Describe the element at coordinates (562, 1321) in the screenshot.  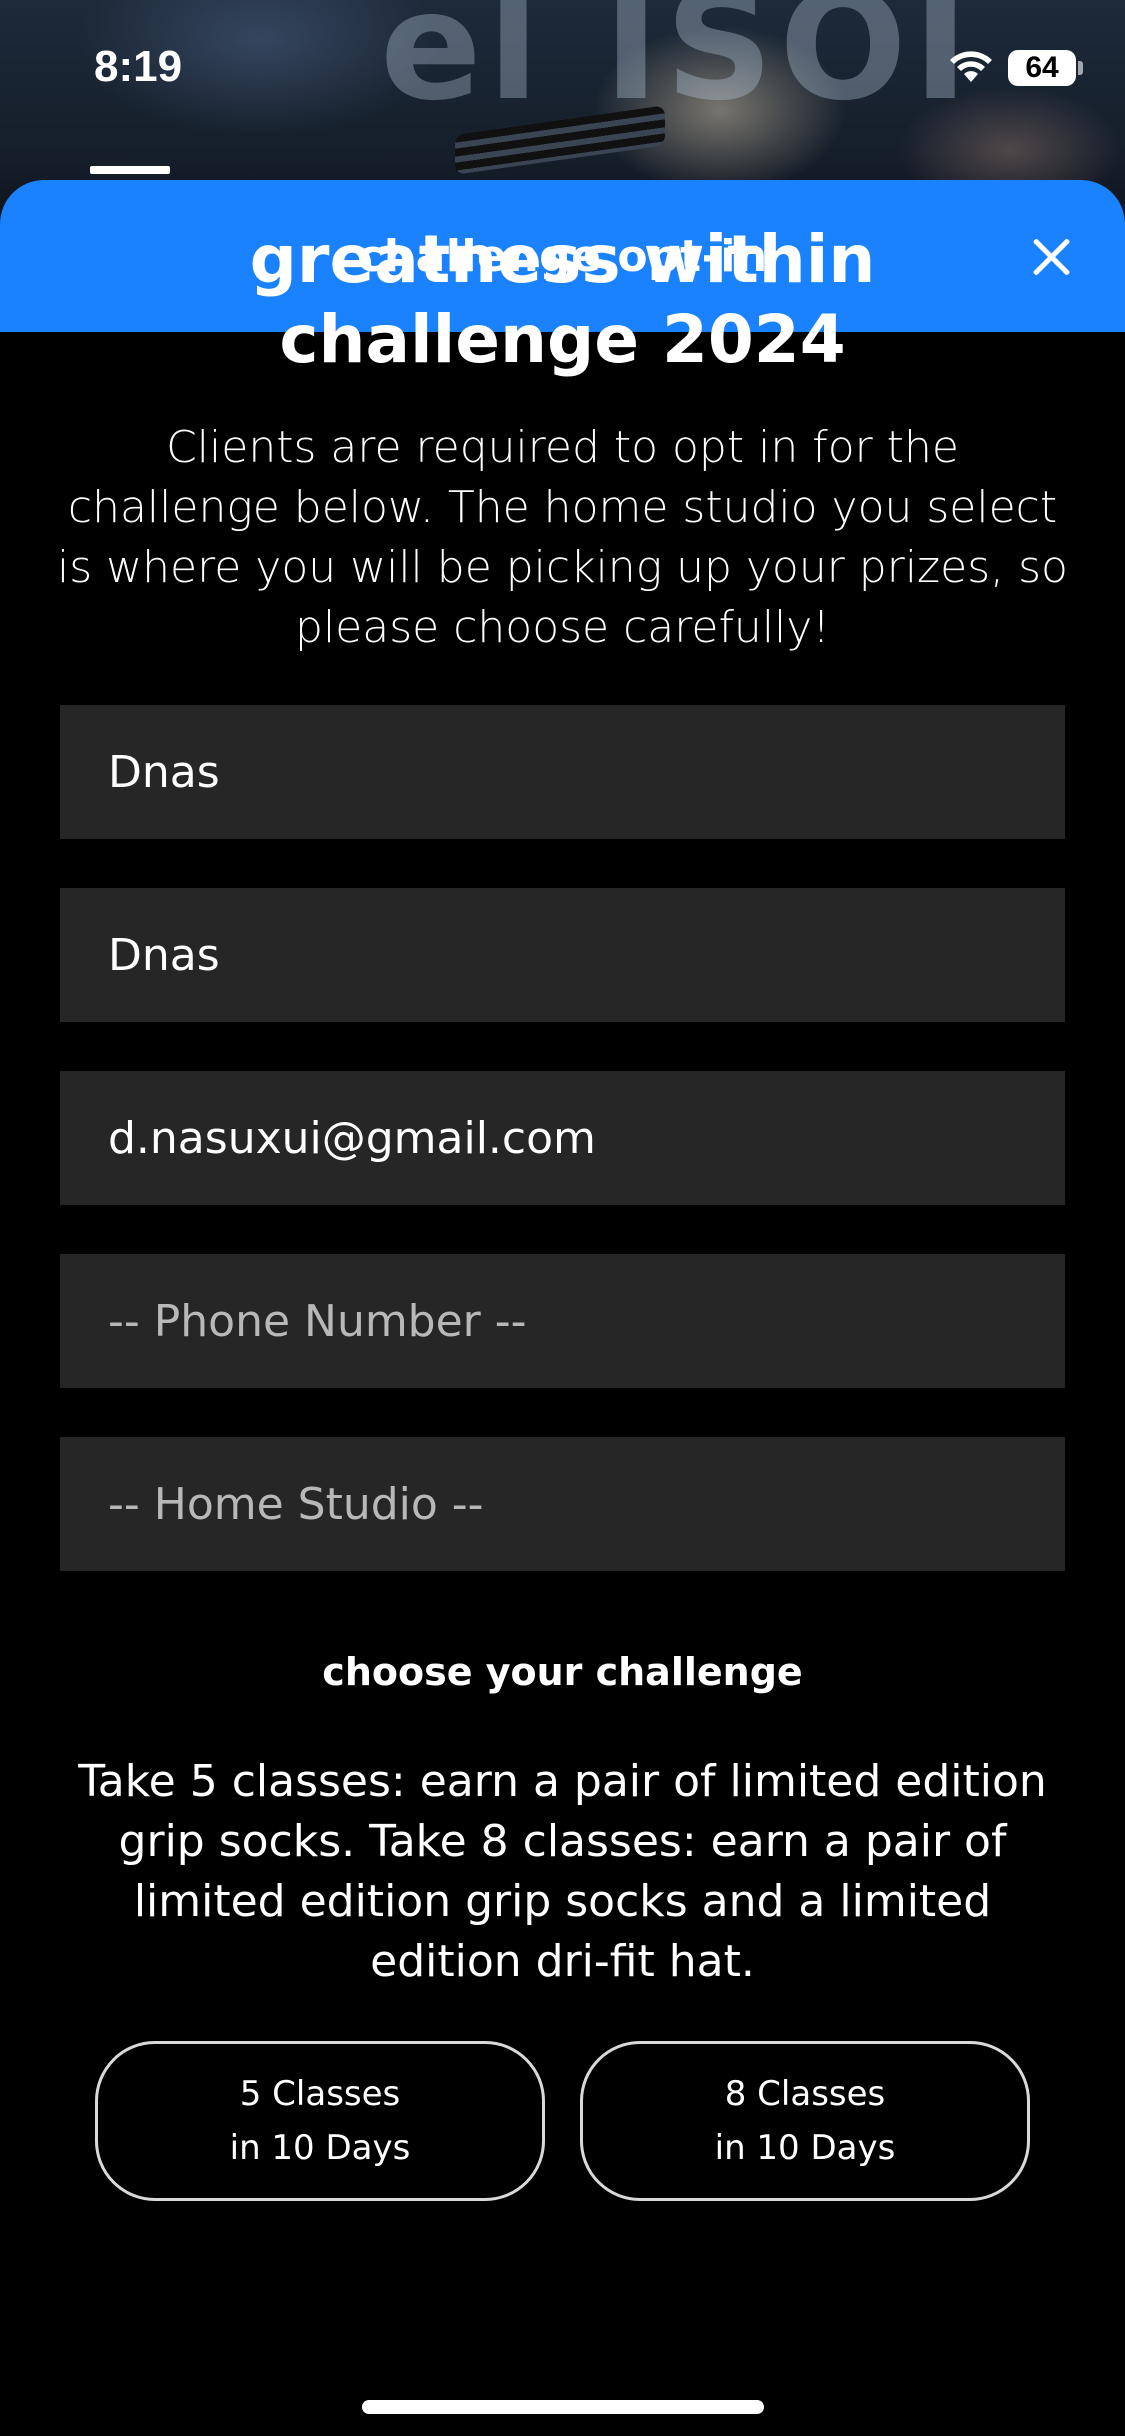
I see `phone-field` at that location.